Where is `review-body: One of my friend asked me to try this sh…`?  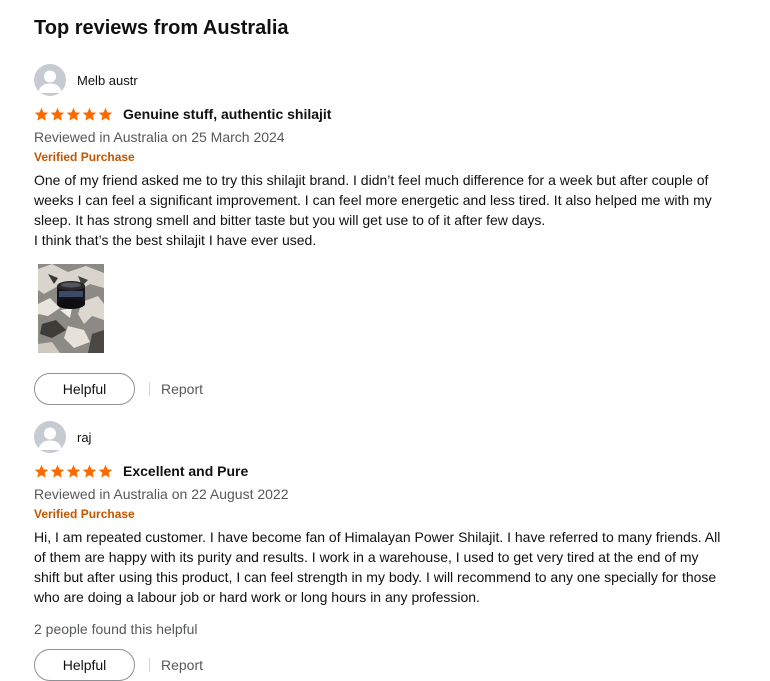
review-body: One of my friend asked me to try this sh… is located at coordinates (379, 210).